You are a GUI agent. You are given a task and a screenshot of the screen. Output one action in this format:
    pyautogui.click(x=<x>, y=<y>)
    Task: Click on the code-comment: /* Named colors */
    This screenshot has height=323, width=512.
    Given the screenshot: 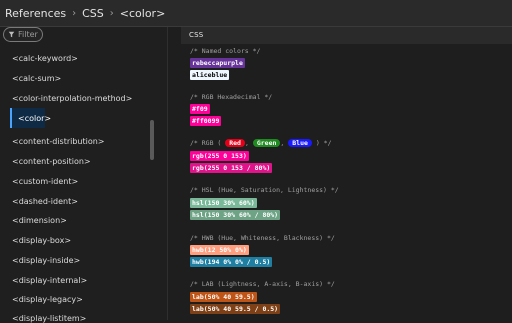 What is the action you would take?
    pyautogui.click(x=225, y=51)
    